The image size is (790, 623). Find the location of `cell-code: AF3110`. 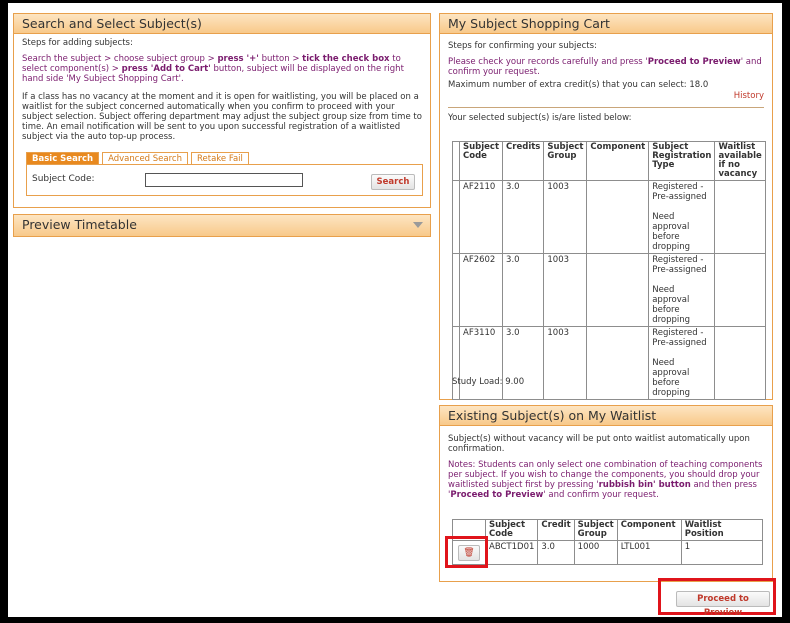

cell-code: AF3110 is located at coordinates (481, 363).